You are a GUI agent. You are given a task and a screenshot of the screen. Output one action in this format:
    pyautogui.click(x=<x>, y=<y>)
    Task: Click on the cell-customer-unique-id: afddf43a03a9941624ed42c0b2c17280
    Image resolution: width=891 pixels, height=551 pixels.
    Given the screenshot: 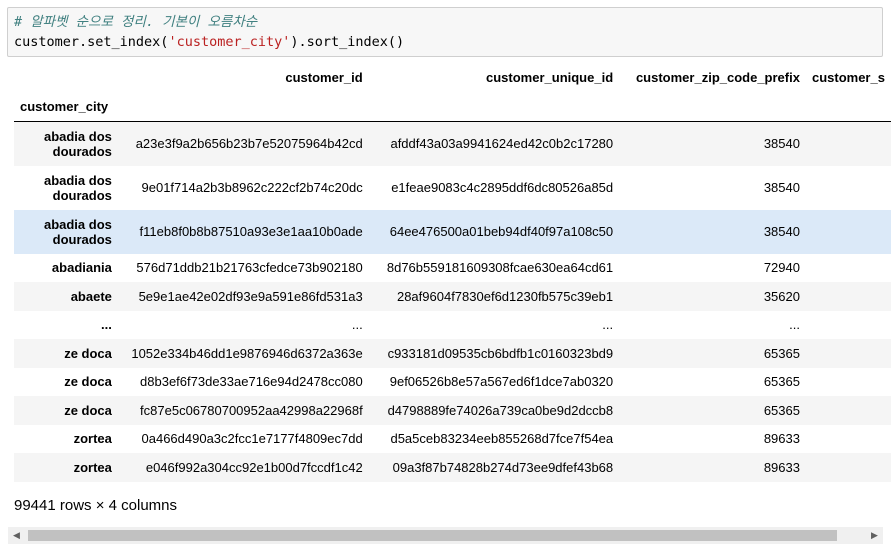 What is the action you would take?
    pyautogui.click(x=502, y=144)
    